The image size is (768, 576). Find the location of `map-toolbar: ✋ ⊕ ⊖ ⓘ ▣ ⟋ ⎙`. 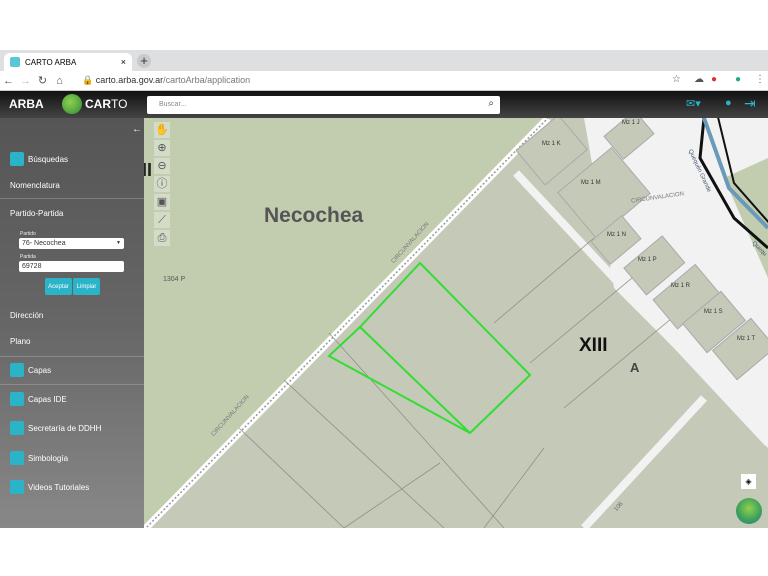

map-toolbar: ✋ ⊕ ⊖ ⓘ ▣ ⟋ ⎙ is located at coordinates (162, 184).